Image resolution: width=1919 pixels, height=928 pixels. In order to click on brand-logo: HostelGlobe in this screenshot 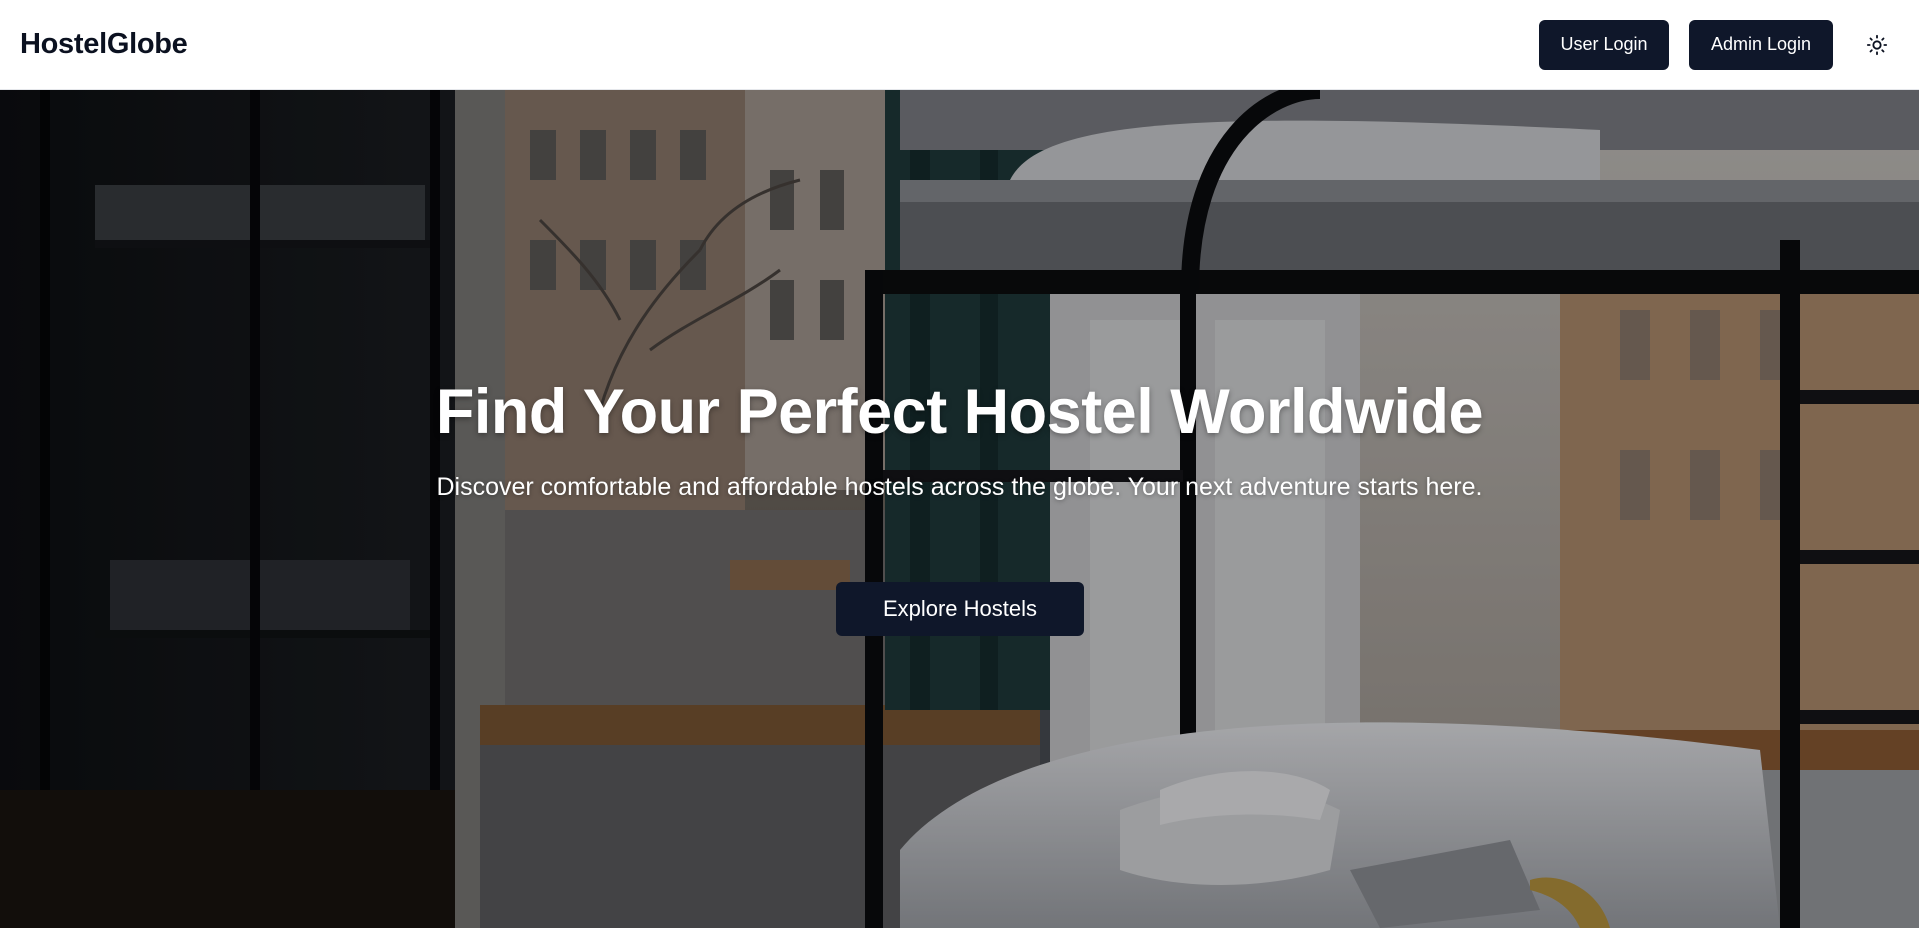, I will do `click(104, 44)`.